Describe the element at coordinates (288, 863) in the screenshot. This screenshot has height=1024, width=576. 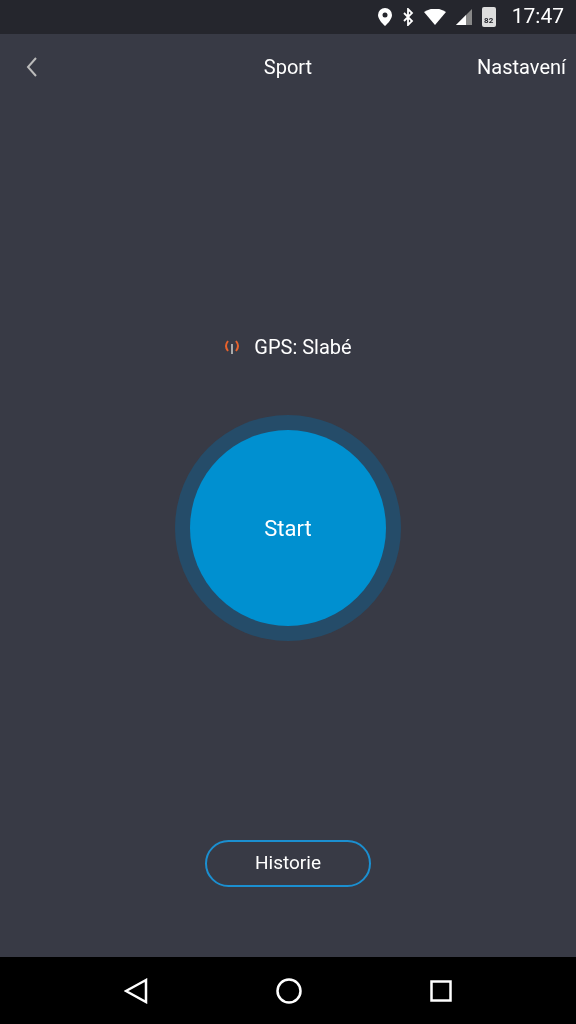
I see `history-button: Historie` at that location.